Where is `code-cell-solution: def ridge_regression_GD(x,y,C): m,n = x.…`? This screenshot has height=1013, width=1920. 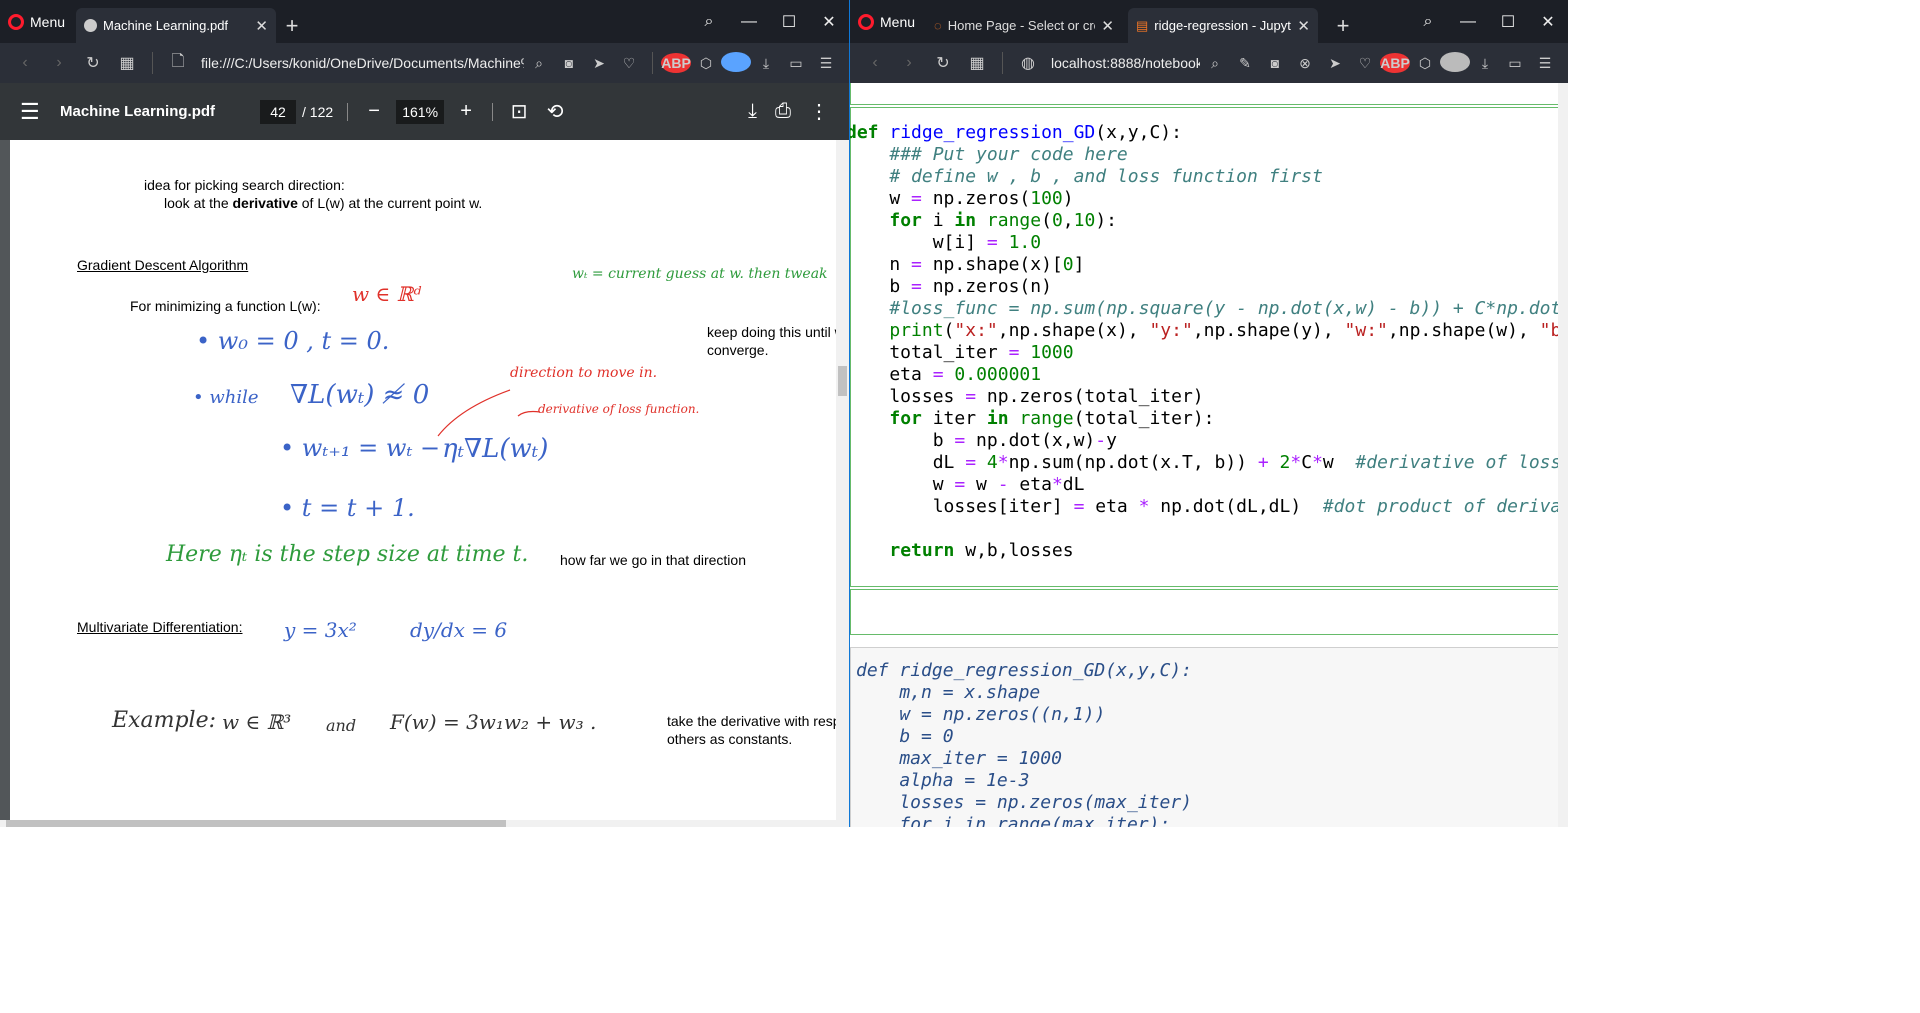
code-cell-solution: def ridge_regression_GD(x,y,C): m,n = x.… is located at coordinates (1209, 737).